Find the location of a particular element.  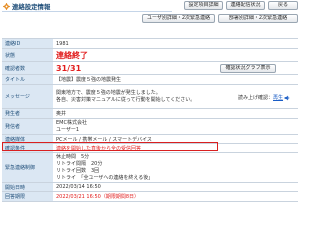

row-start-time: 開始日時 2022/03/14 16:50 is located at coordinates (150, 187).